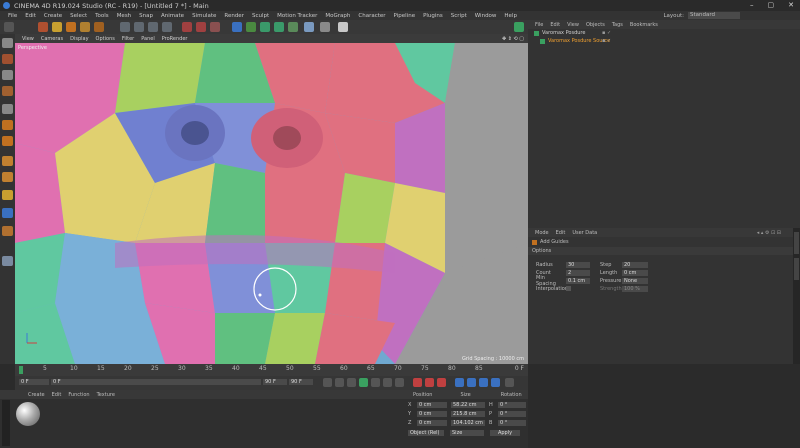 The width and height of the screenshot is (800, 448). What do you see at coordinates (578, 272) in the screenshot?
I see `count-input: 2` at bounding box center [578, 272].